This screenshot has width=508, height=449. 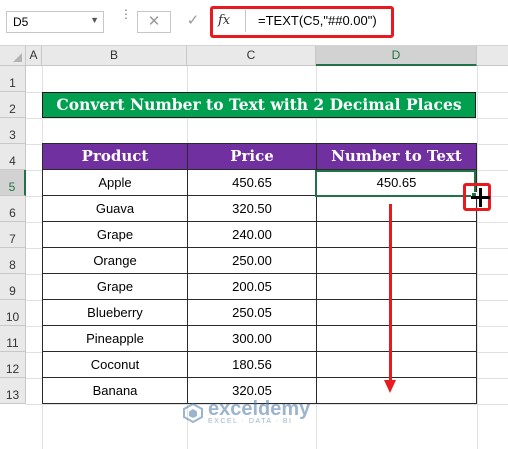 I want to click on formula-bar: D5 ▼ ⋮ ✕ ✓ fx =TEXT(C5,"##0.00"), so click(x=254, y=23).